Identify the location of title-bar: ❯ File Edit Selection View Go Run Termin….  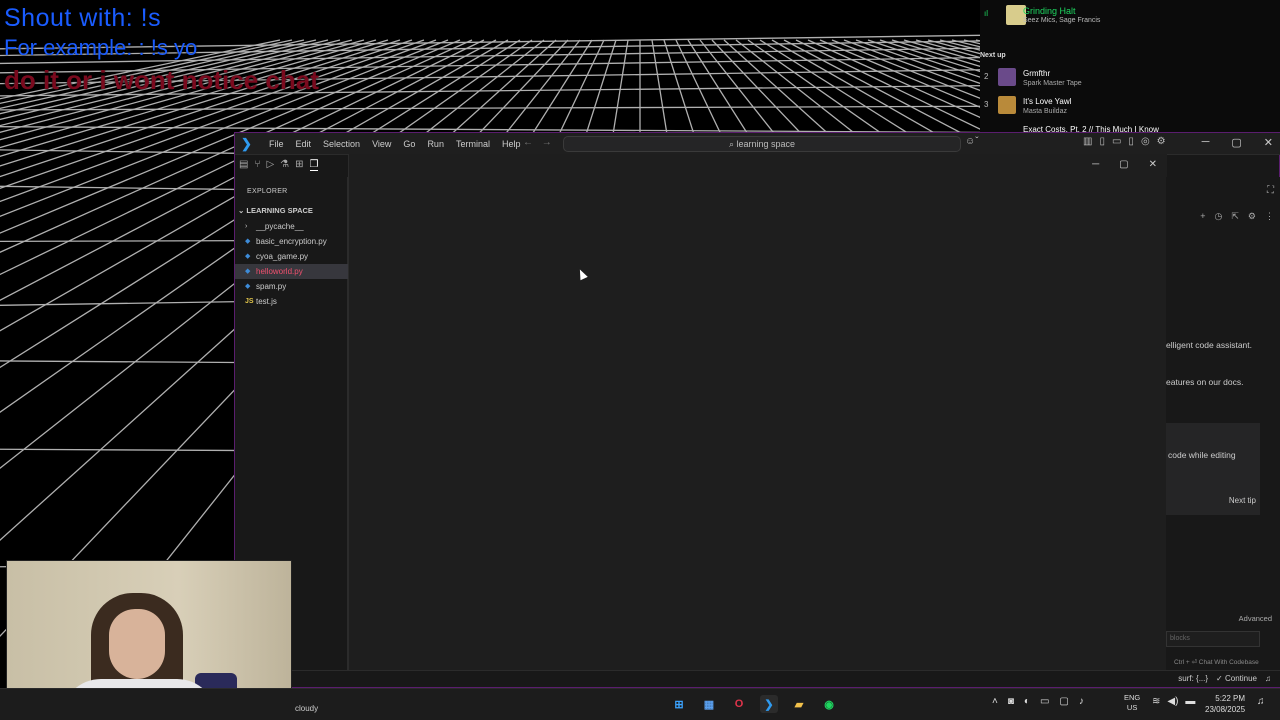
(757, 144).